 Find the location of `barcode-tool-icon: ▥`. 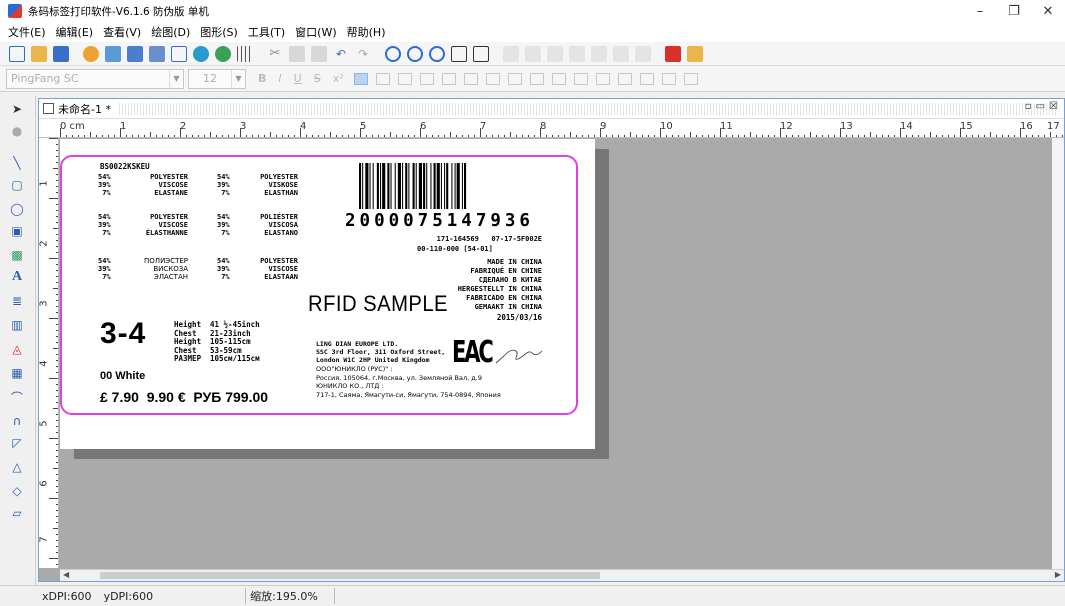

barcode-tool-icon: ▥ is located at coordinates (17, 325).